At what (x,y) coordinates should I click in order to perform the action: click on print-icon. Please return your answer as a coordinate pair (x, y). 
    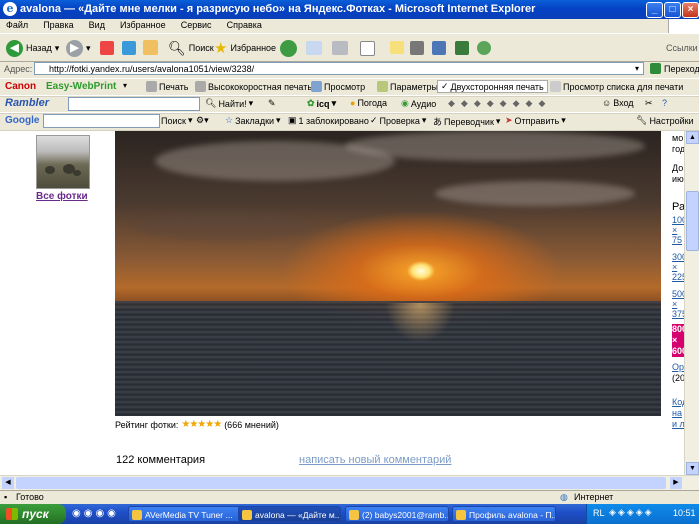
    Looking at the image, I should click on (340, 48).